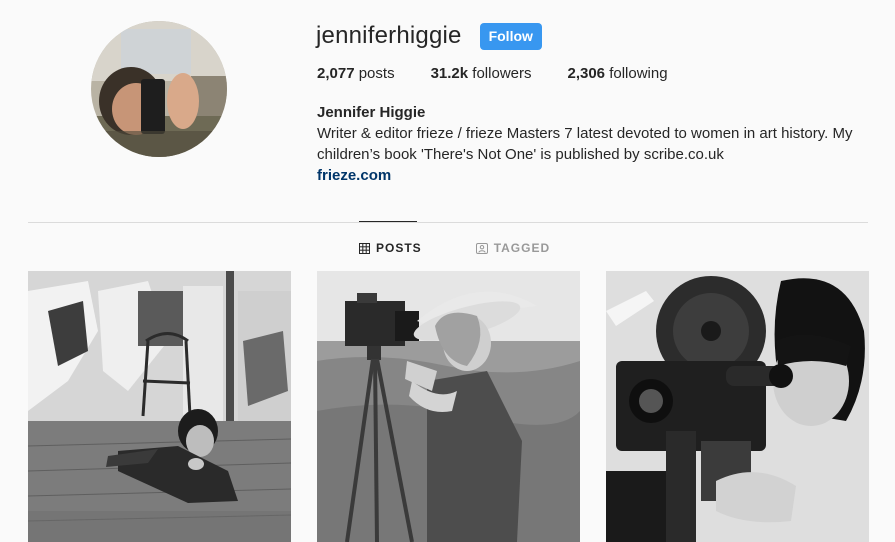  I want to click on followers-count-value: 31.2k, so click(449, 73).